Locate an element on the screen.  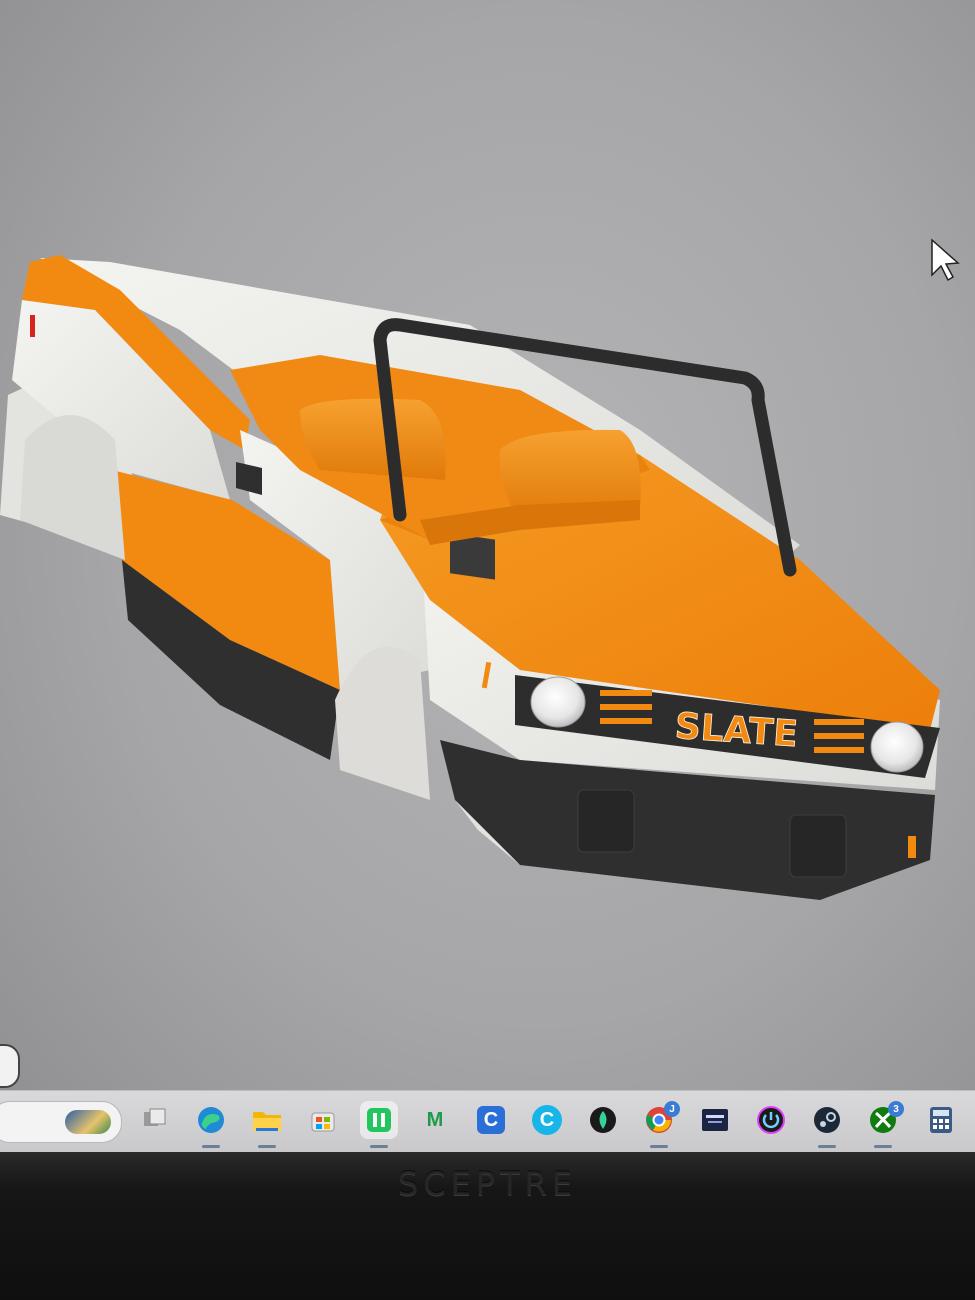
chrome-running-indicator is located at coordinates (659, 1146).